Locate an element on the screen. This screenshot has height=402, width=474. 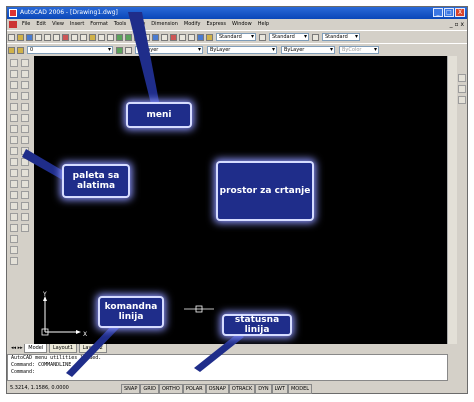
callout-paleta-sa-alatima: paleta sa alatima is located at coordinates (96, 181).